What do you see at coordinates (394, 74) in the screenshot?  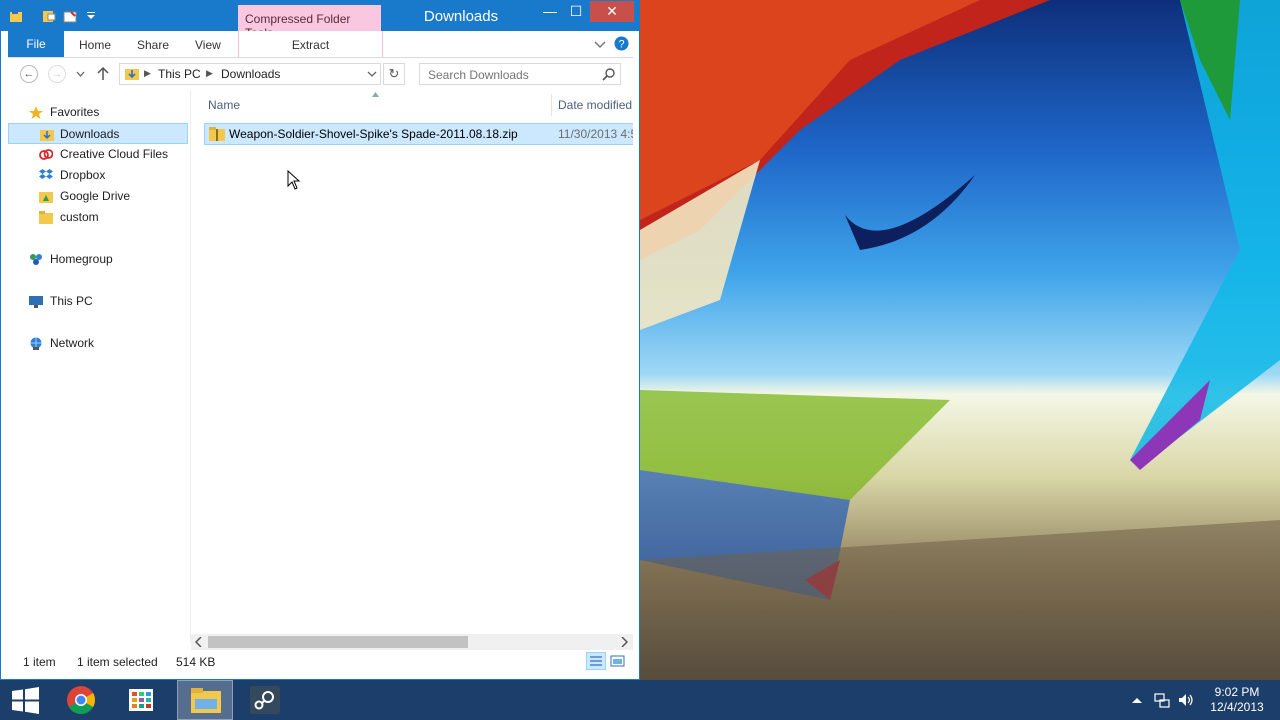 I see `refresh-button: ↻` at bounding box center [394, 74].